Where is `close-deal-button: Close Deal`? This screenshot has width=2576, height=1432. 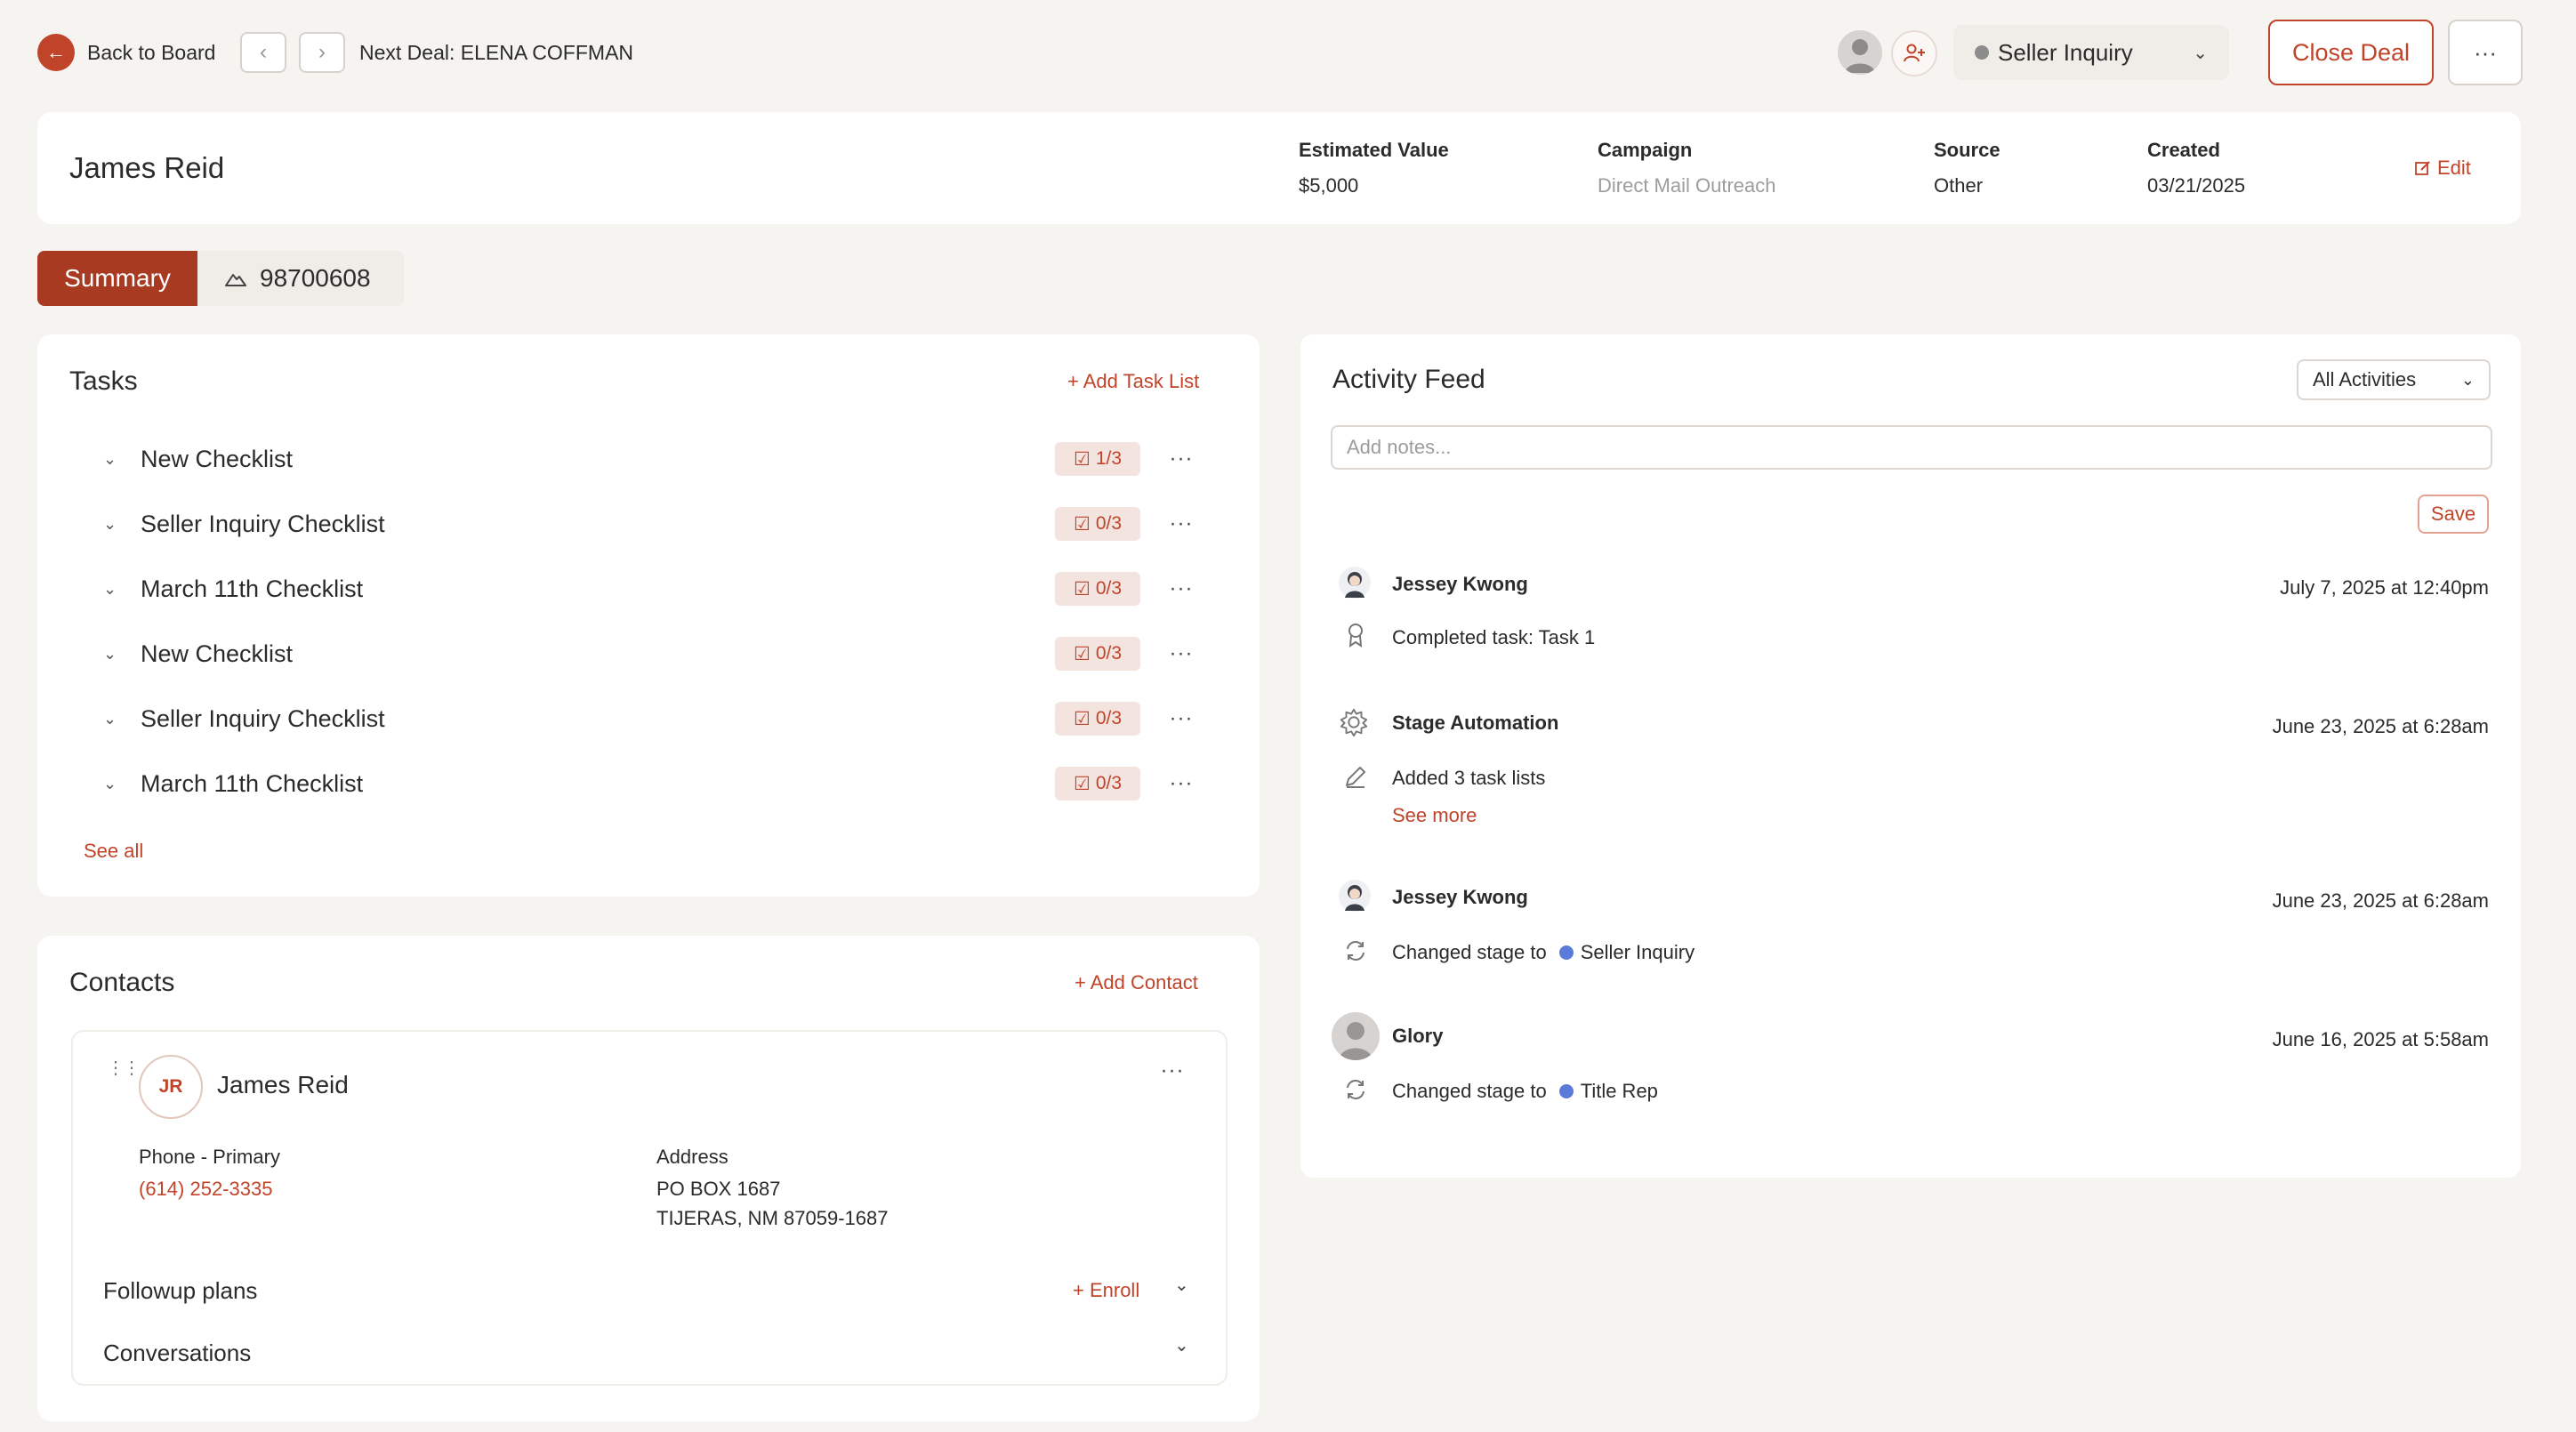 close-deal-button: Close Deal is located at coordinates (2351, 52).